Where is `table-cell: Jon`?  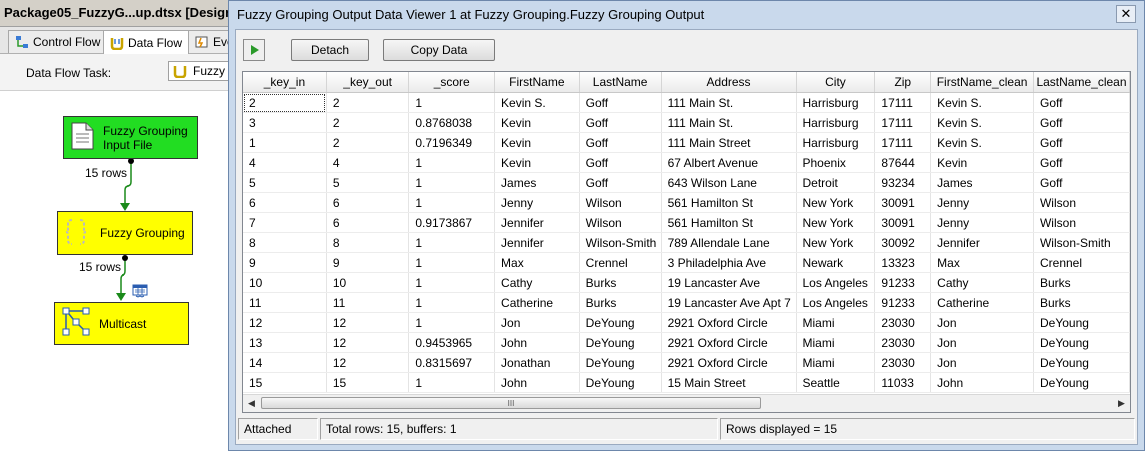 table-cell: Jon is located at coordinates (982, 342).